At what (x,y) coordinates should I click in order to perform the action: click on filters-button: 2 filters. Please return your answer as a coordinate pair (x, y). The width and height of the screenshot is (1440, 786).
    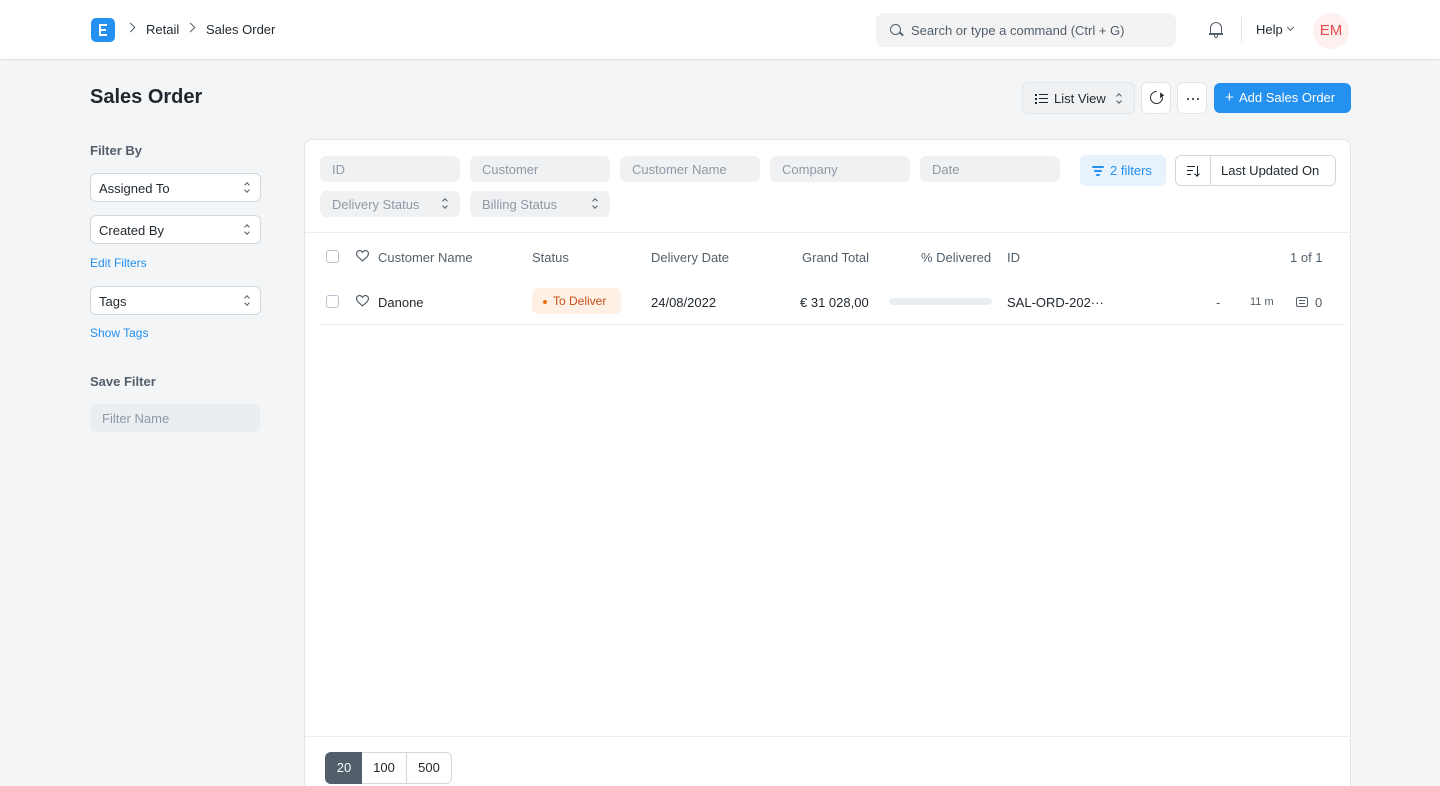
    Looking at the image, I should click on (1123, 170).